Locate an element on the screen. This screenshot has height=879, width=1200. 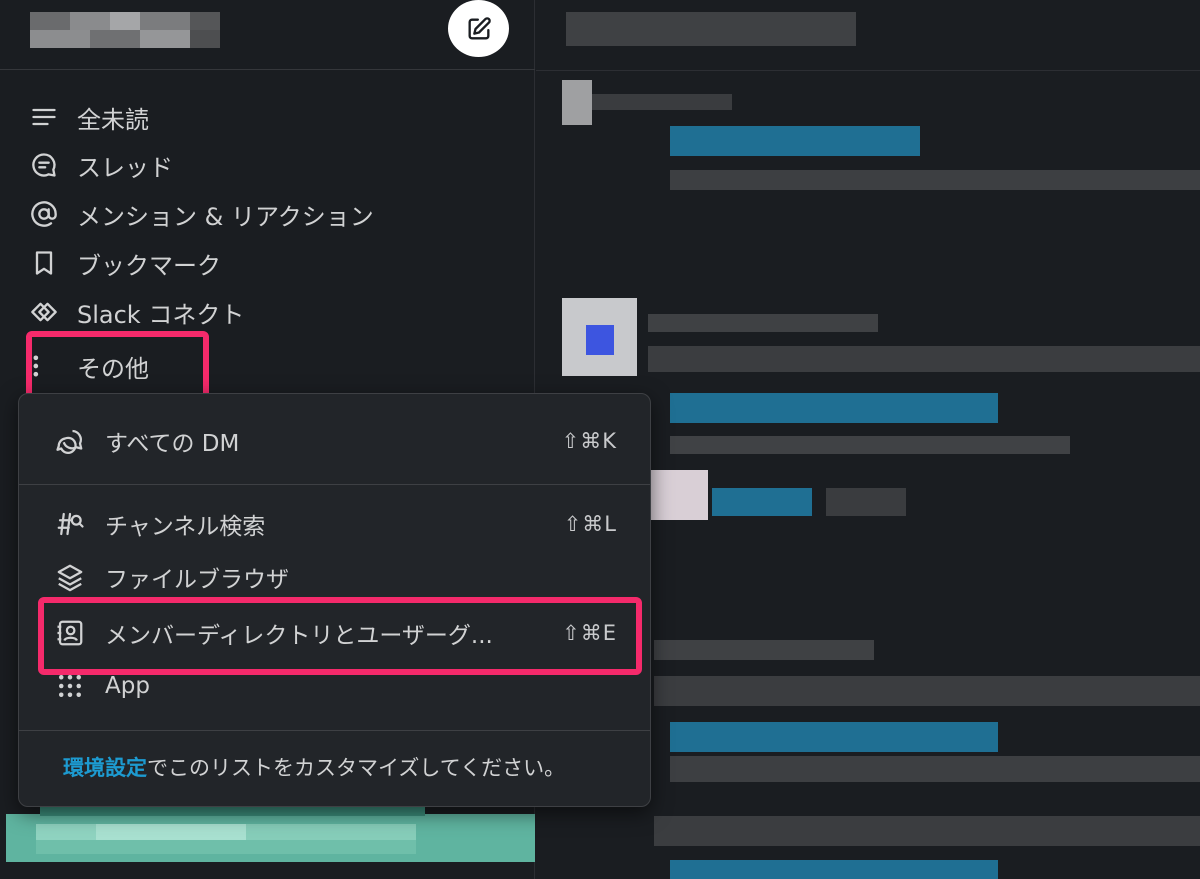
nav-item-label: スレッド is located at coordinates (125, 167).